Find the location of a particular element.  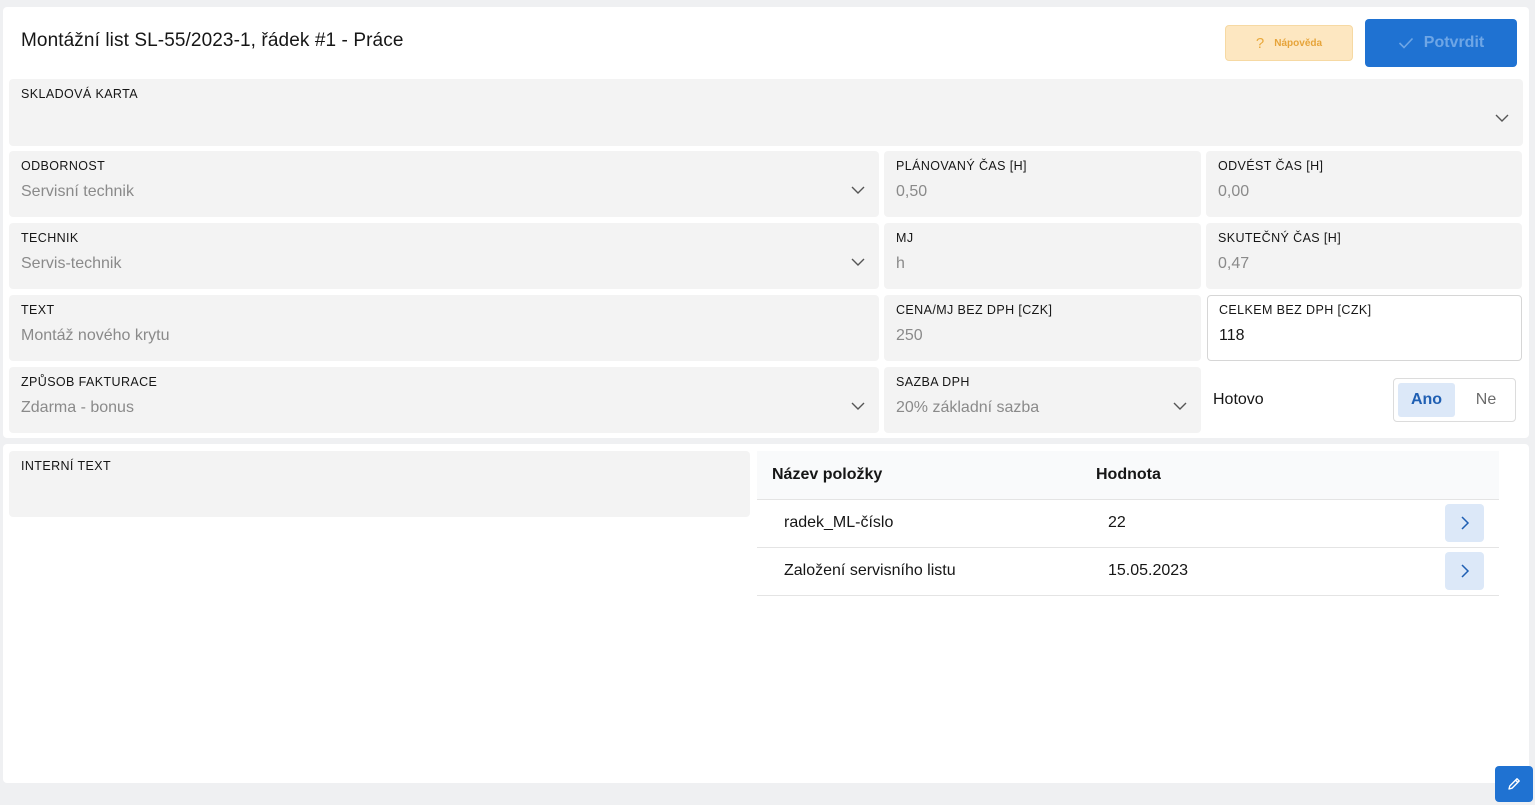

text-label: TEXT is located at coordinates (38, 310).